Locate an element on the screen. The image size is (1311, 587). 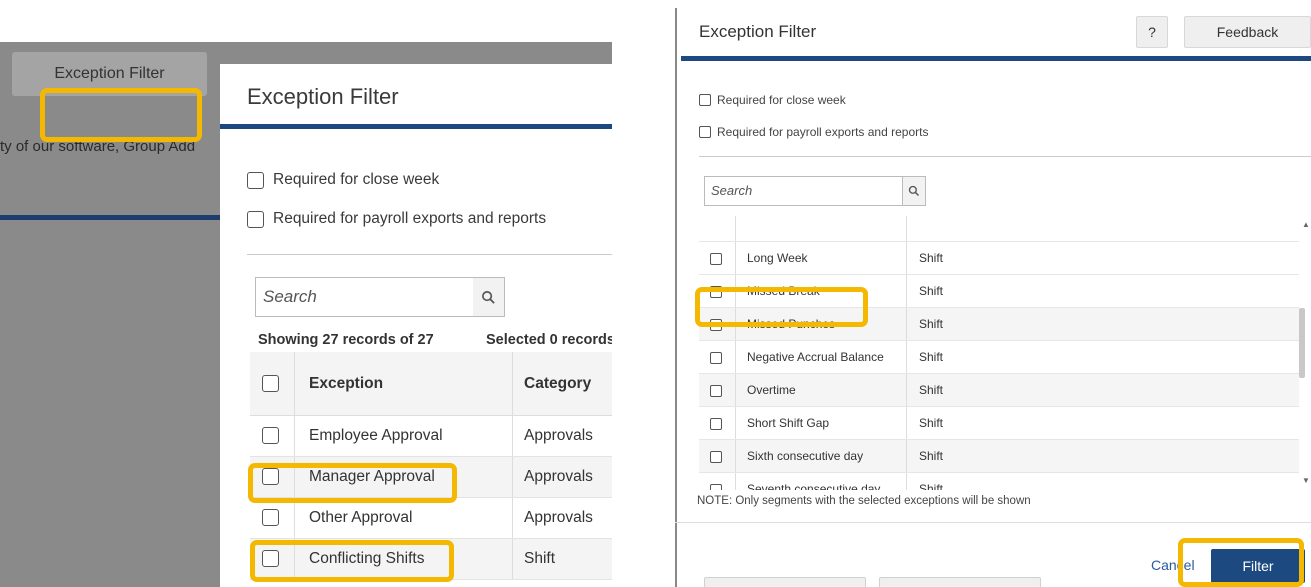
table-row: Missed Punches Shift is located at coordinates (999, 324).